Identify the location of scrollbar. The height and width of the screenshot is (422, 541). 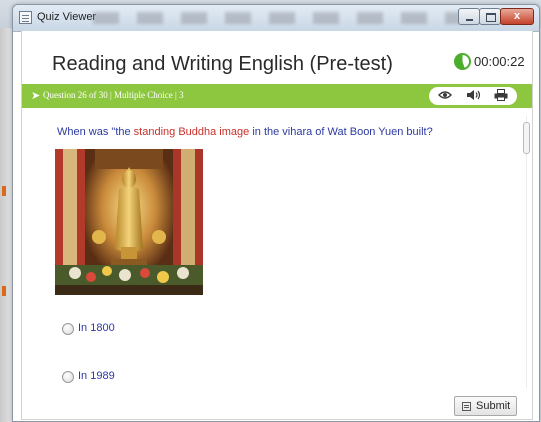
(526, 252).